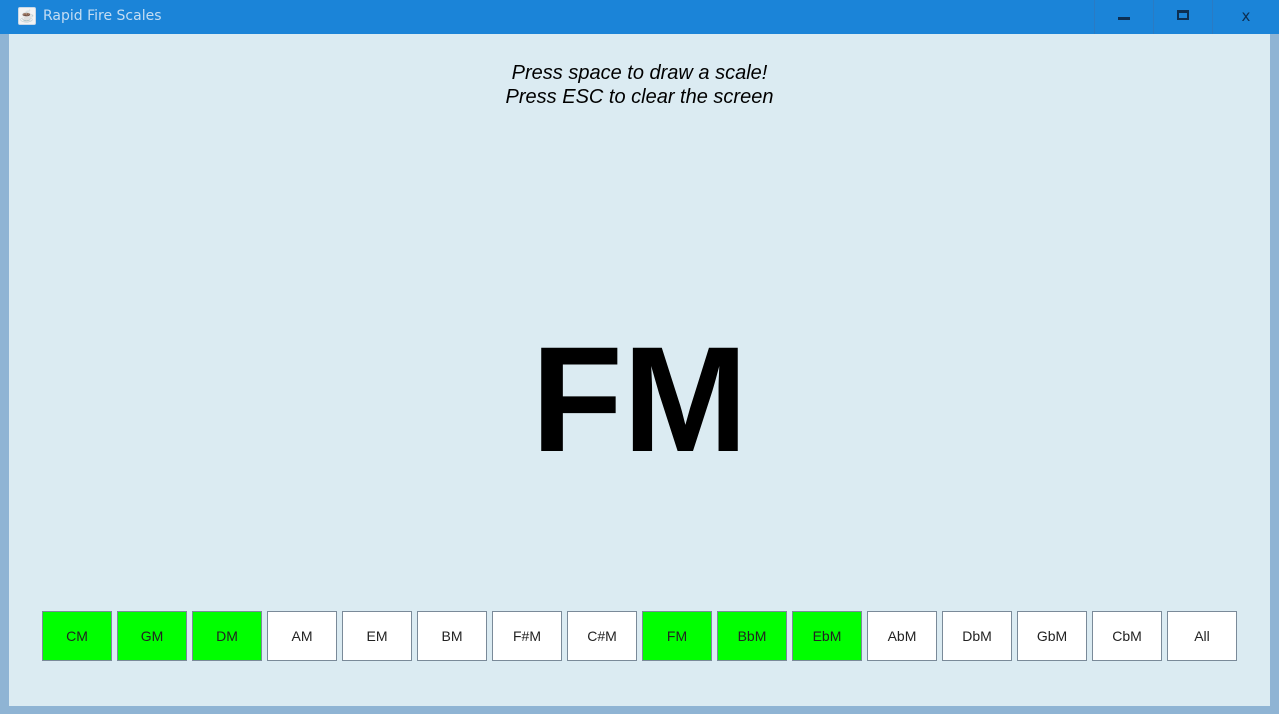 The image size is (1279, 714). Describe the element at coordinates (827, 636) in the screenshot. I see `scale-button-ebm: EbM` at that location.